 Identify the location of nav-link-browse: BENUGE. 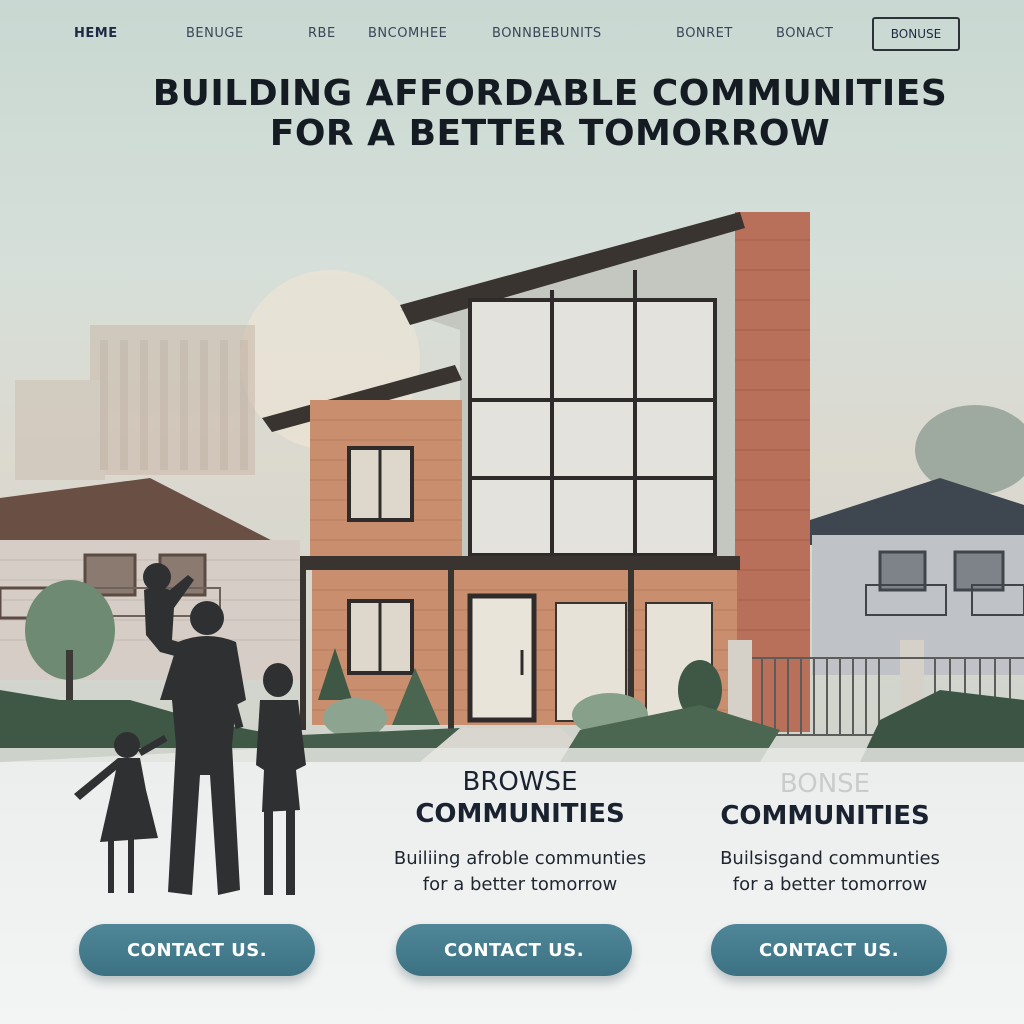
(215, 33).